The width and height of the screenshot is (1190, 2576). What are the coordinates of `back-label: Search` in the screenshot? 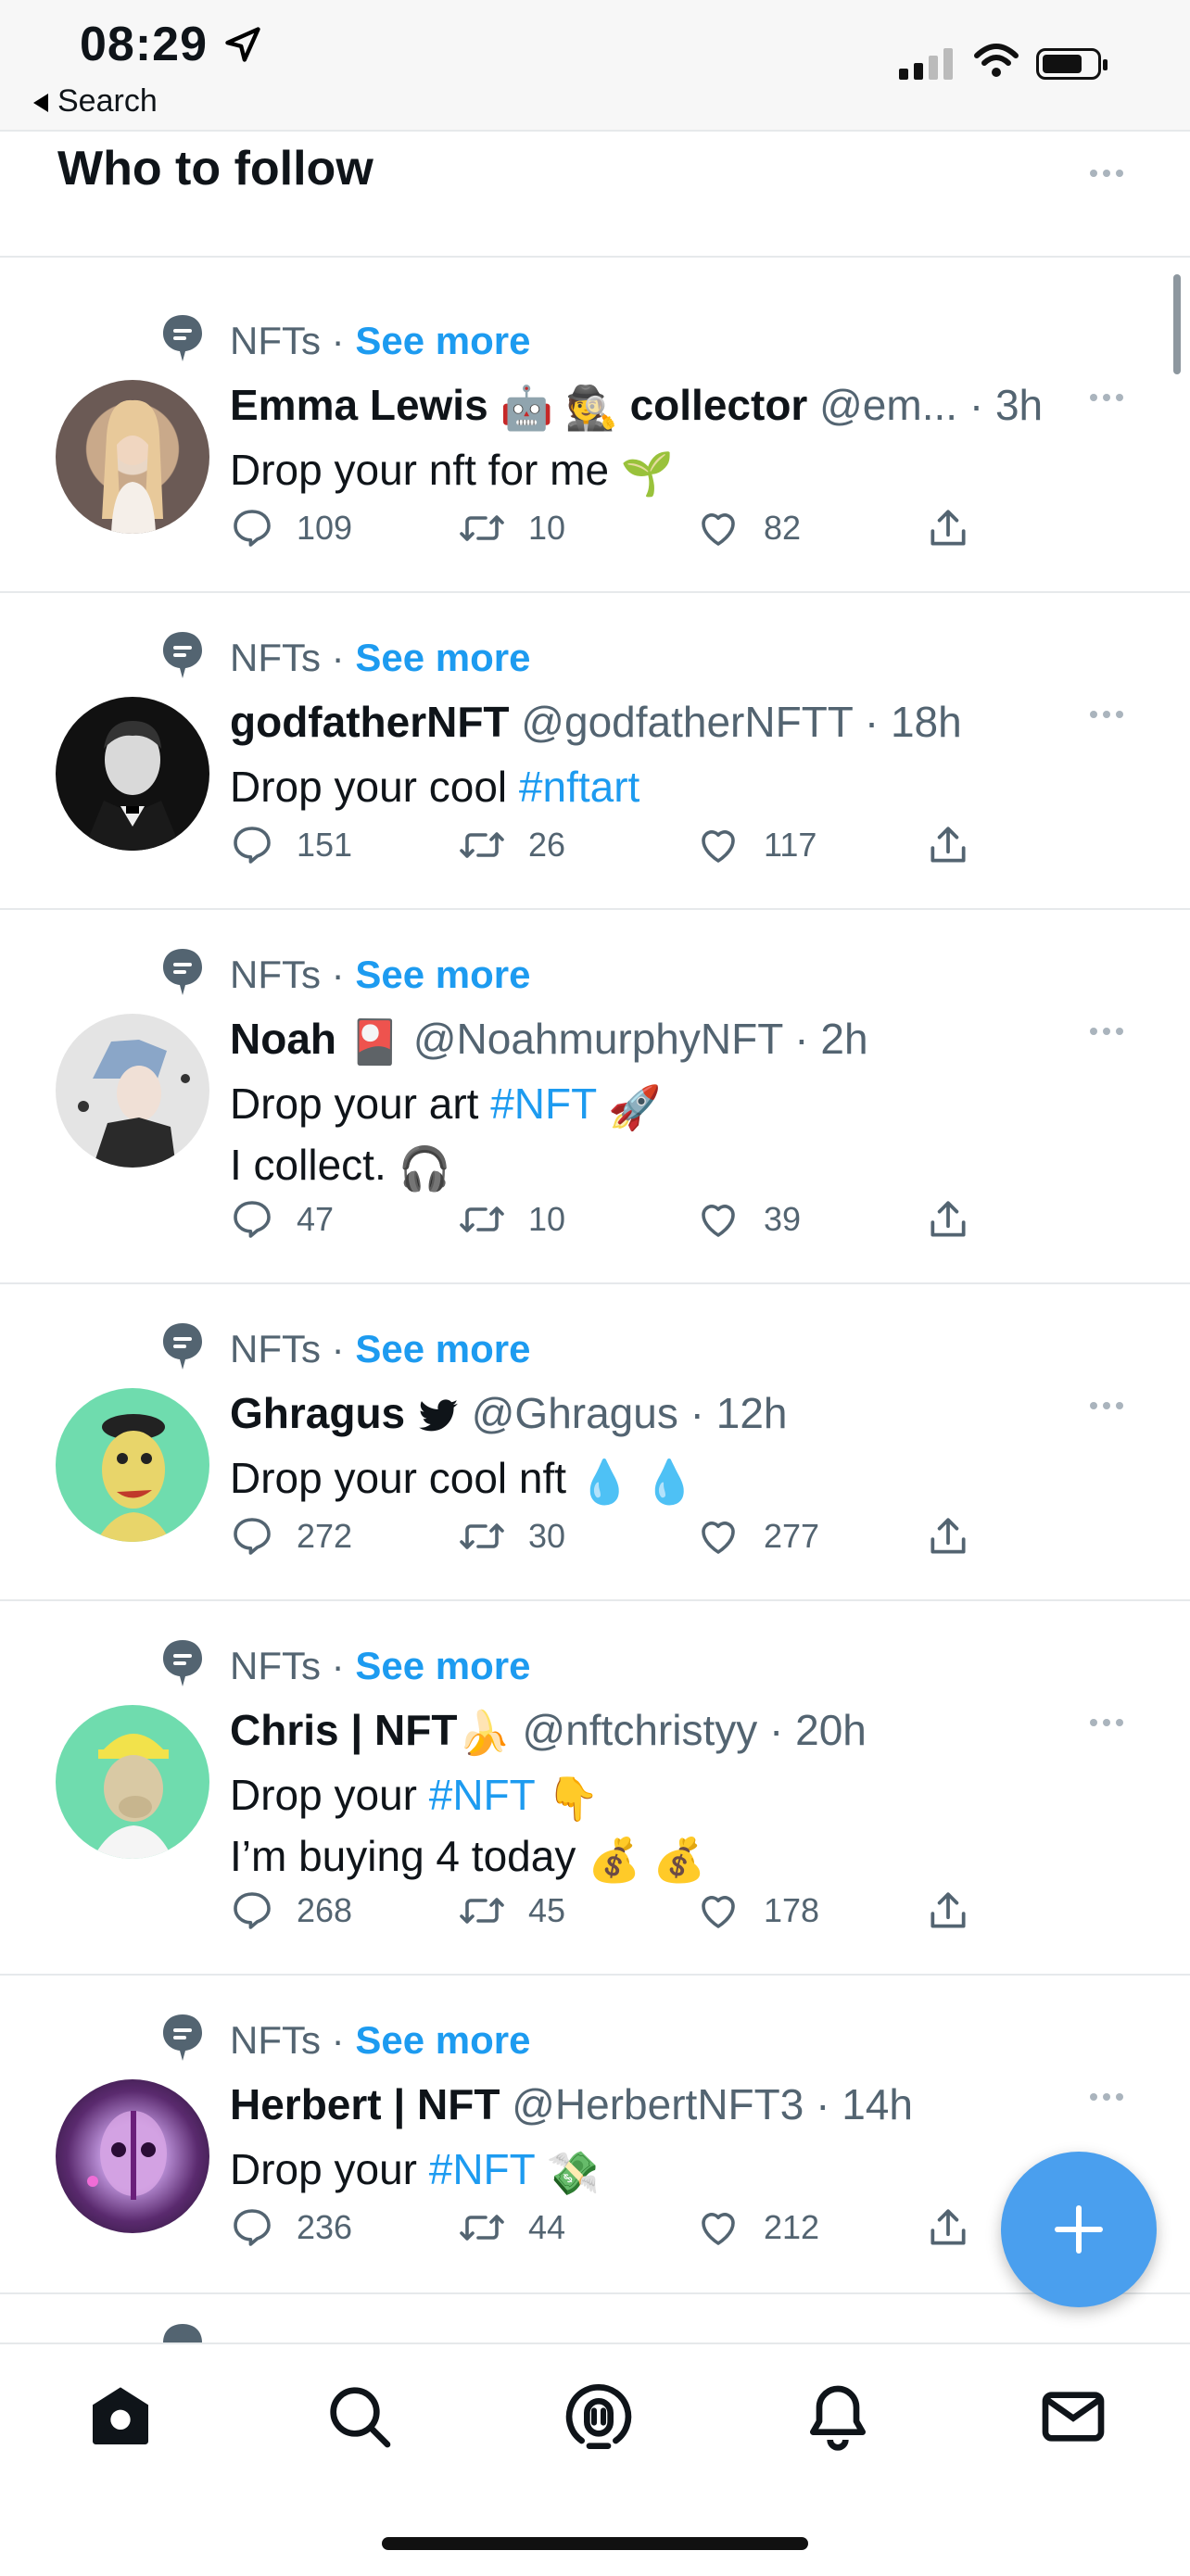 It's located at (107, 101).